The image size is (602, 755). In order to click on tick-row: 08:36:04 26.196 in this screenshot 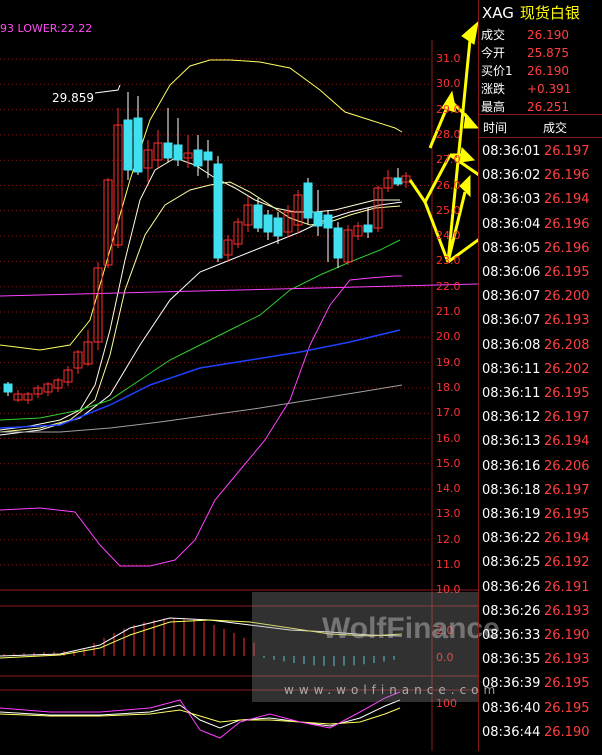, I will do `click(540, 229)`.